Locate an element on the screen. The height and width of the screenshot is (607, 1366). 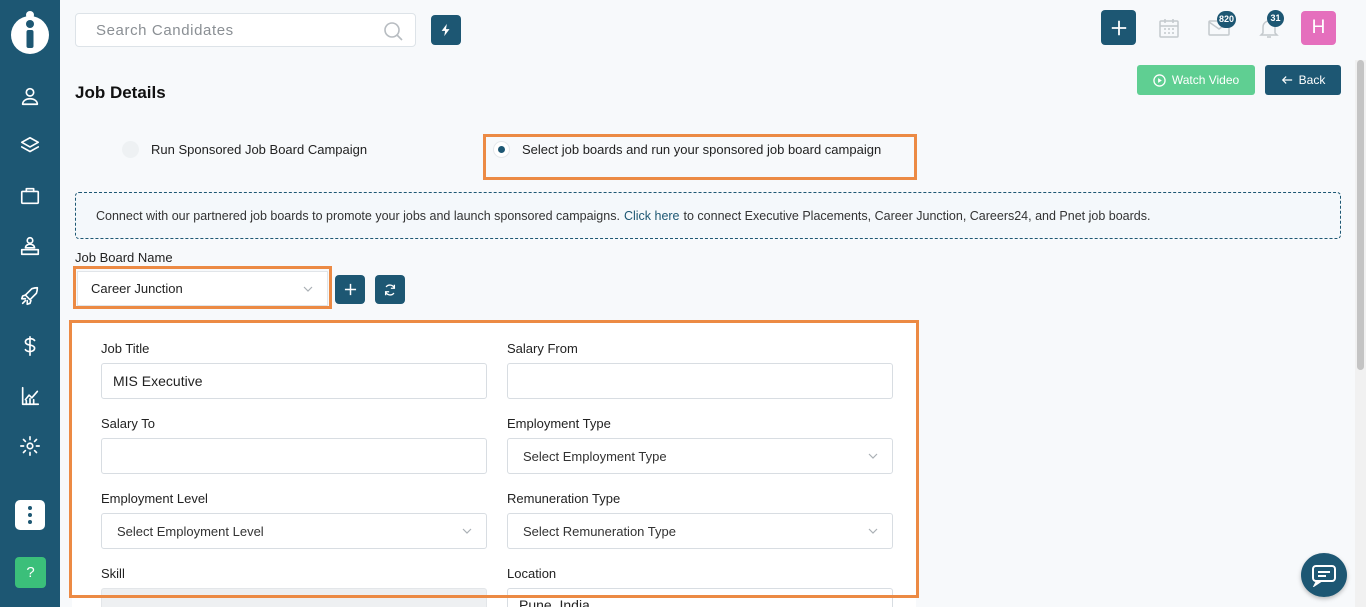
add-new-button is located at coordinates (1118, 27).